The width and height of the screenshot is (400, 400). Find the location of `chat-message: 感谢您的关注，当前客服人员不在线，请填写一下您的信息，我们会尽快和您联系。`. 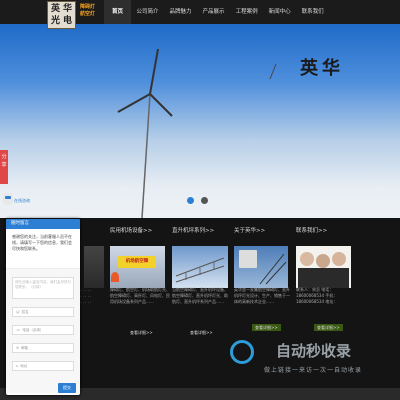

chat-message: 感谢您的关注，当前客服人员不在线，请填写一下您的信息，我们会尽快和您联系。 is located at coordinates (43, 249).